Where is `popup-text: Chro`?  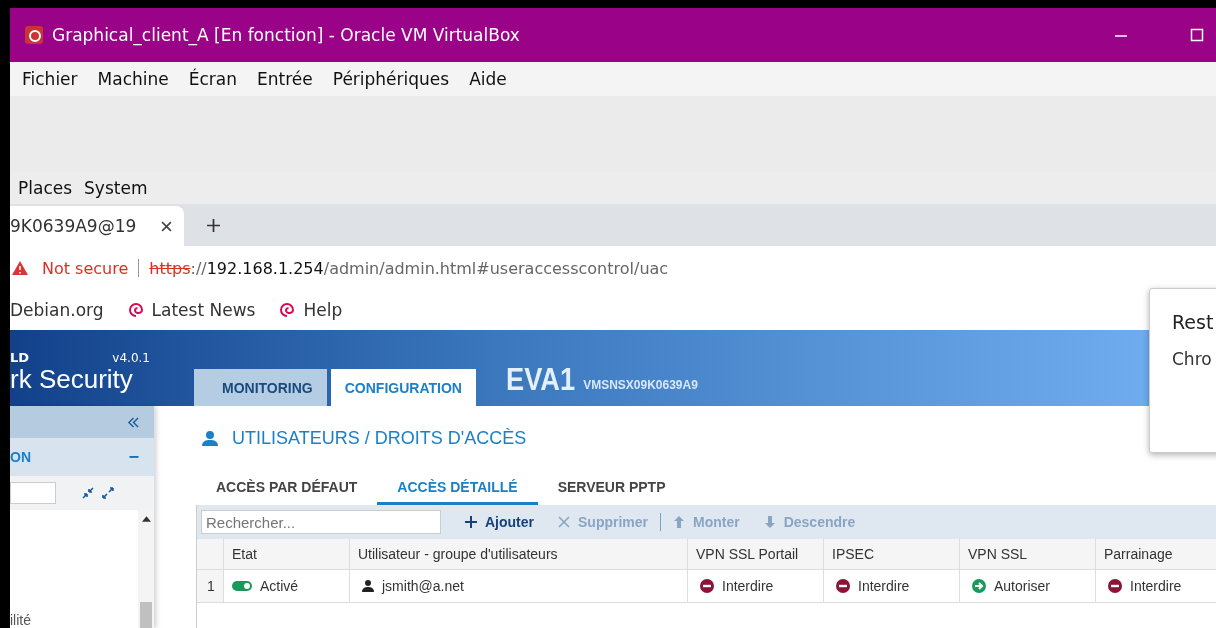
popup-text: Chro is located at coordinates (1192, 359).